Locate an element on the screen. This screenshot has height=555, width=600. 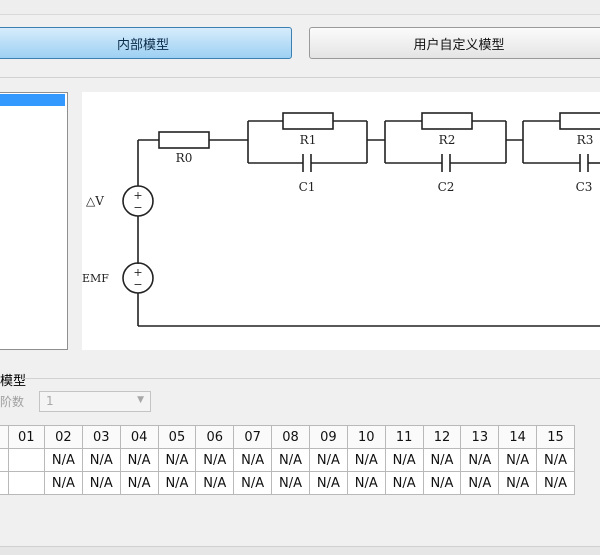
column-header: 08 is located at coordinates (290, 437).